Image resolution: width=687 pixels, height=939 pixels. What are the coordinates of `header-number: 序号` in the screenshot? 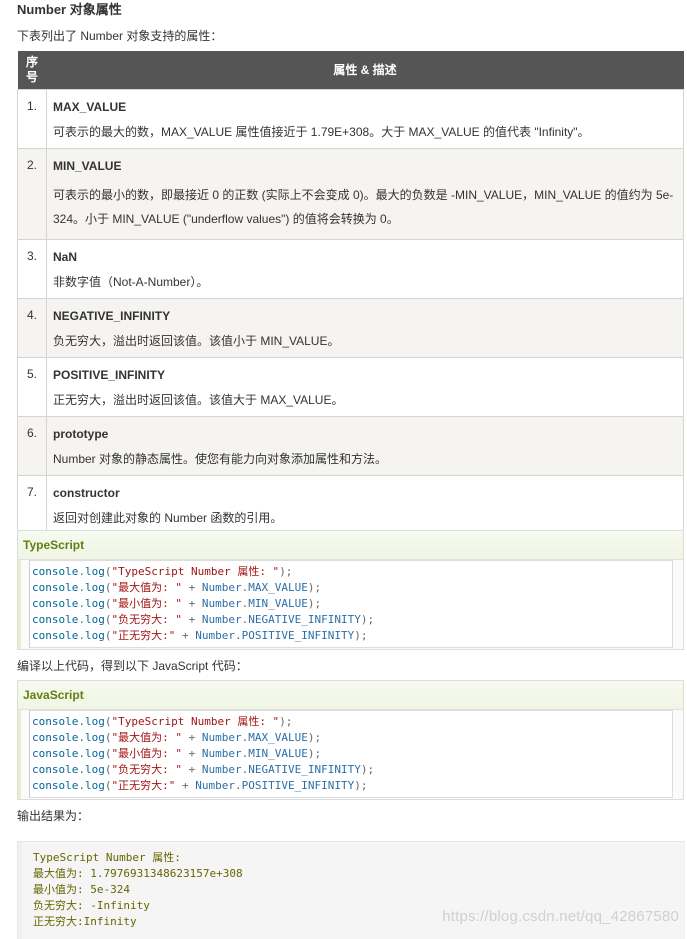 It's located at (32, 70).